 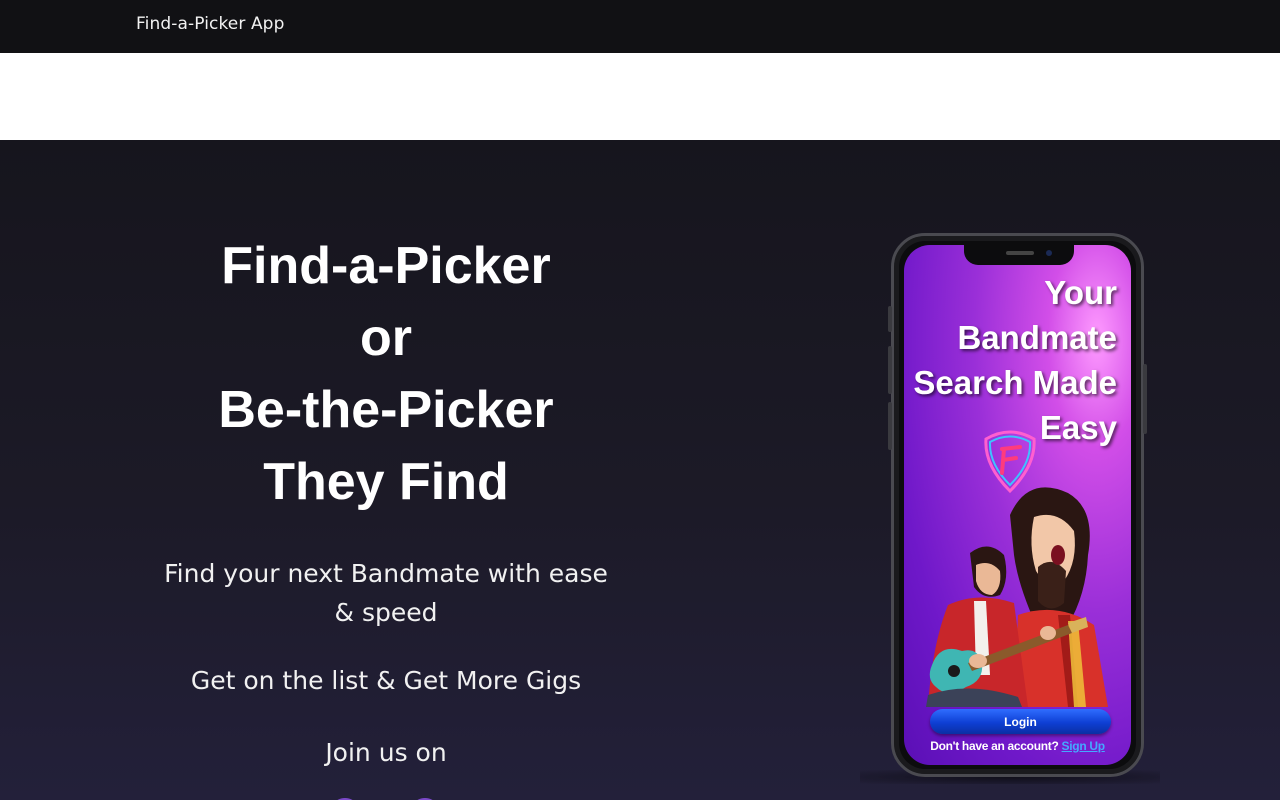 I want to click on header-spacer, so click(x=640, y=96).